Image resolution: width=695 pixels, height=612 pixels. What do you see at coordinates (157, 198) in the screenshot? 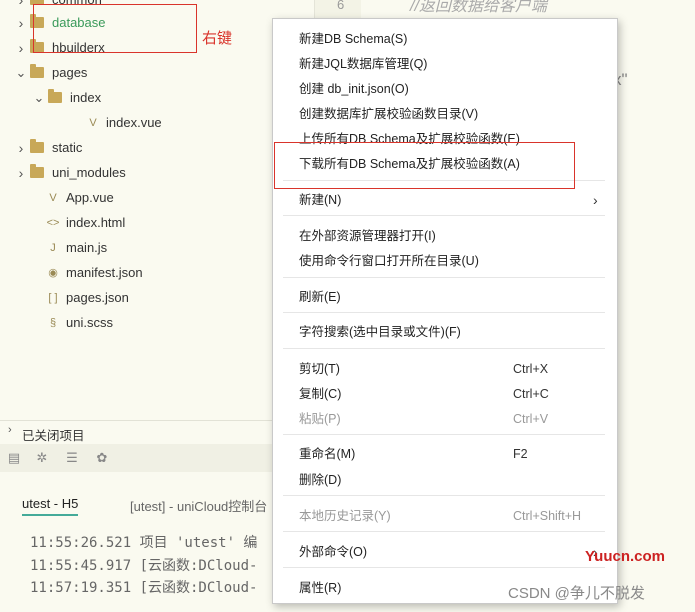
I see `tree-item: V App.vue` at bounding box center [157, 198].